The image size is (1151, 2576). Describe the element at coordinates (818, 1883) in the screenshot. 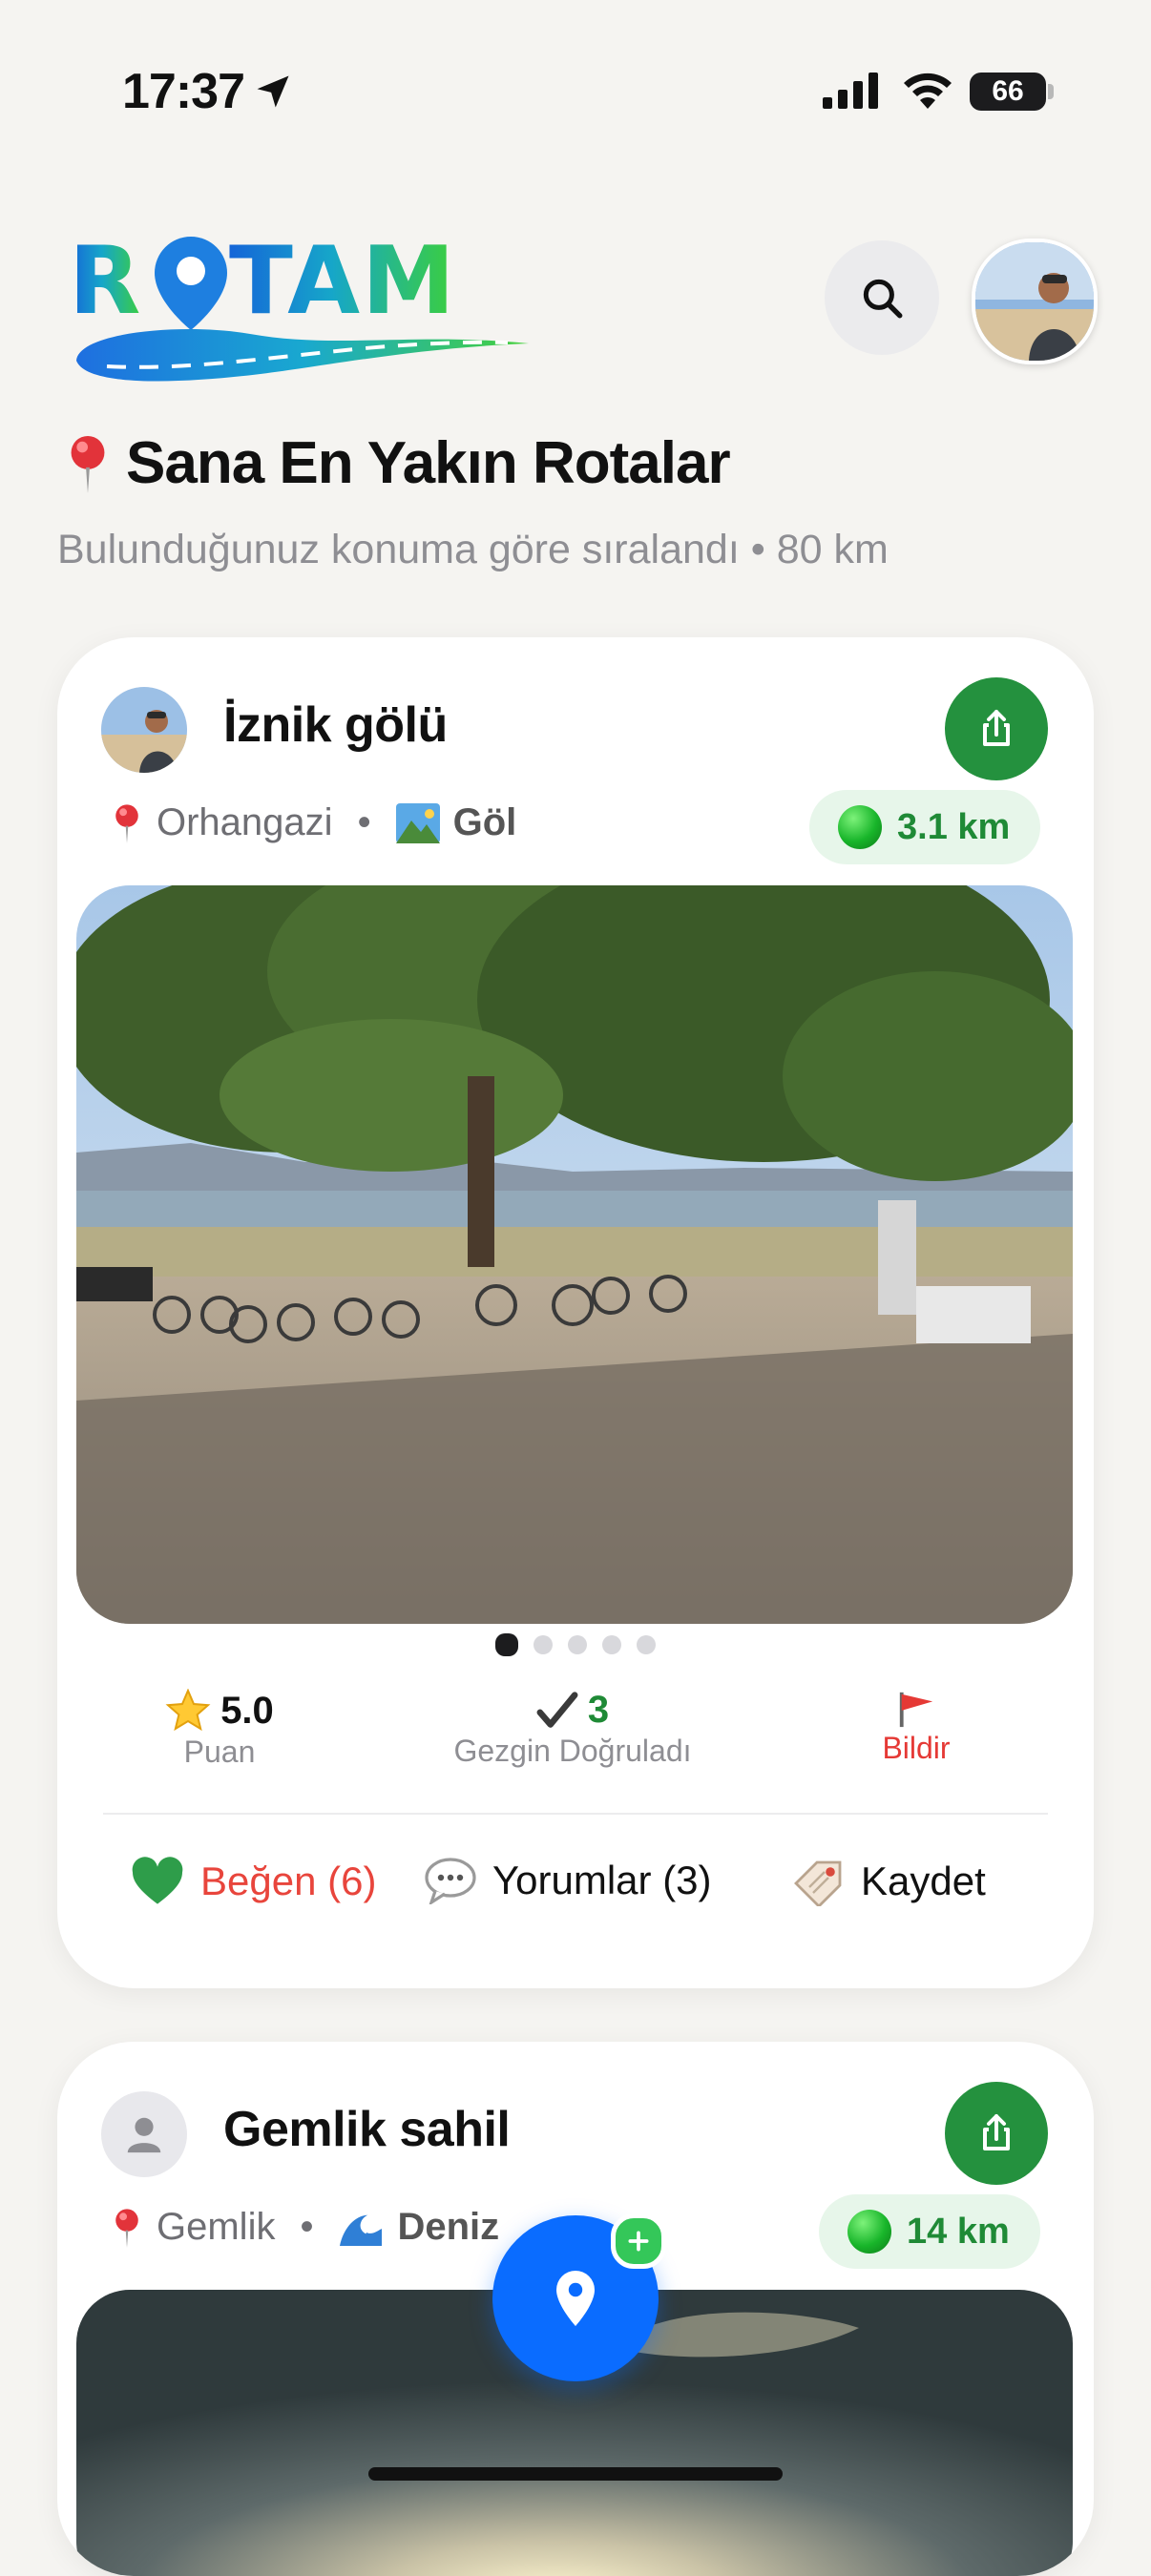

I see `bookmark-tag-icon` at that location.